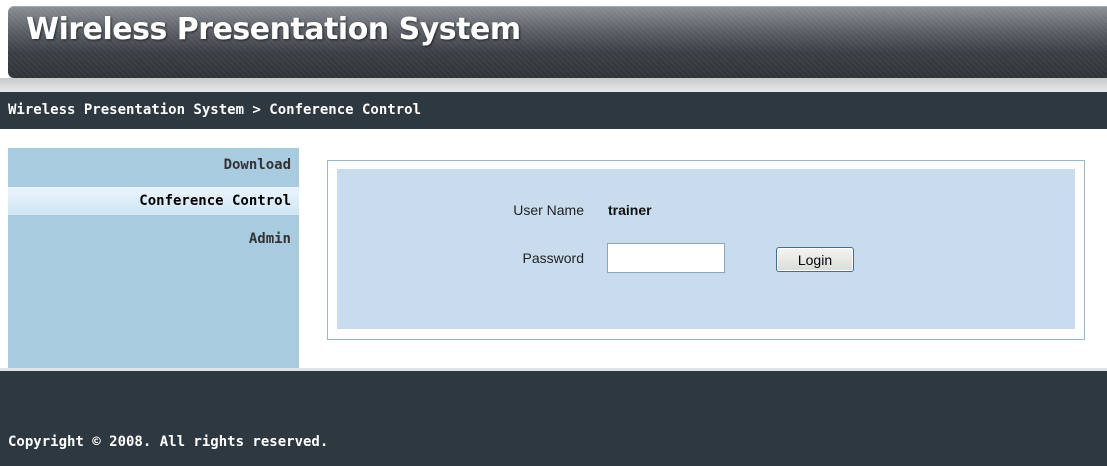 This screenshot has width=1107, height=466. What do you see at coordinates (257, 165) in the screenshot?
I see `sidebar-item-label: Download` at bounding box center [257, 165].